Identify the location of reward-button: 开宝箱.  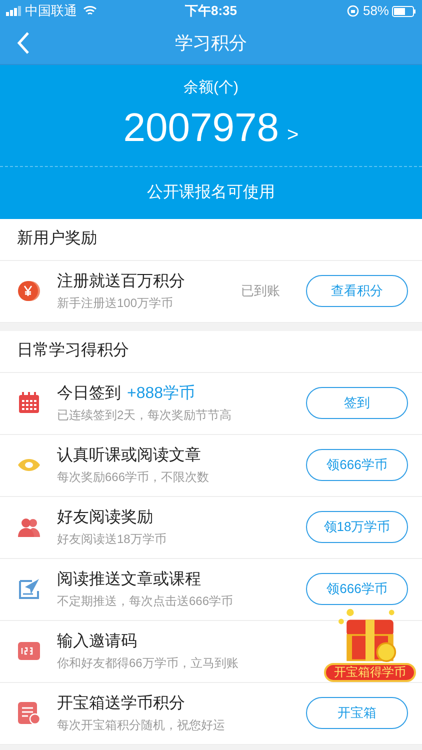
(357, 713).